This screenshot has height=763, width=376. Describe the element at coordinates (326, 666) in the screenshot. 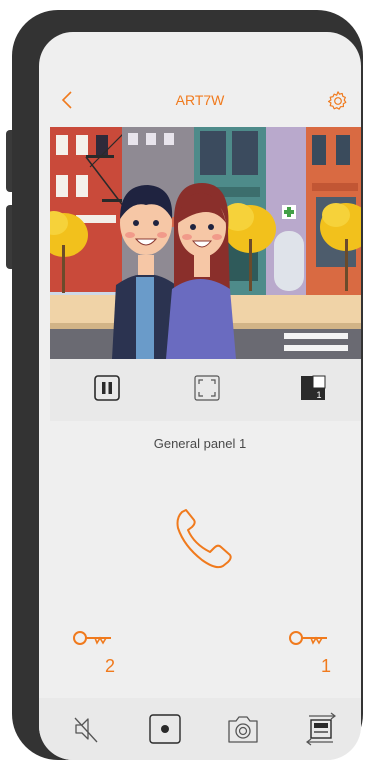

I see `lock-number-right: 1` at that location.